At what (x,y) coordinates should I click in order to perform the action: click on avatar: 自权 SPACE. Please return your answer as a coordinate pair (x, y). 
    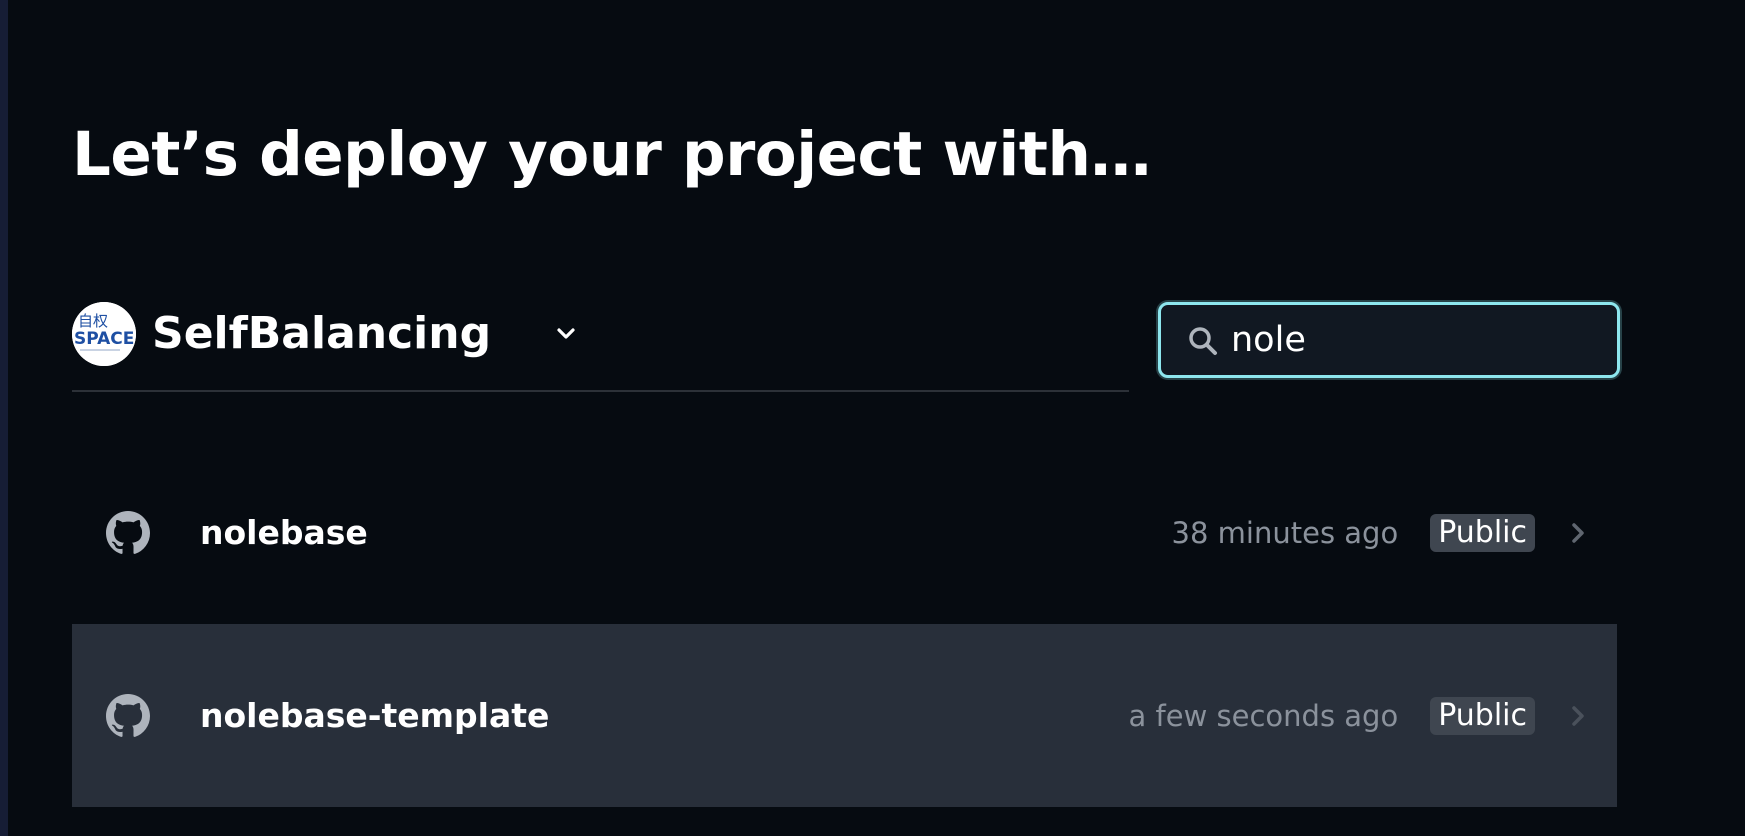
    Looking at the image, I should click on (104, 334).